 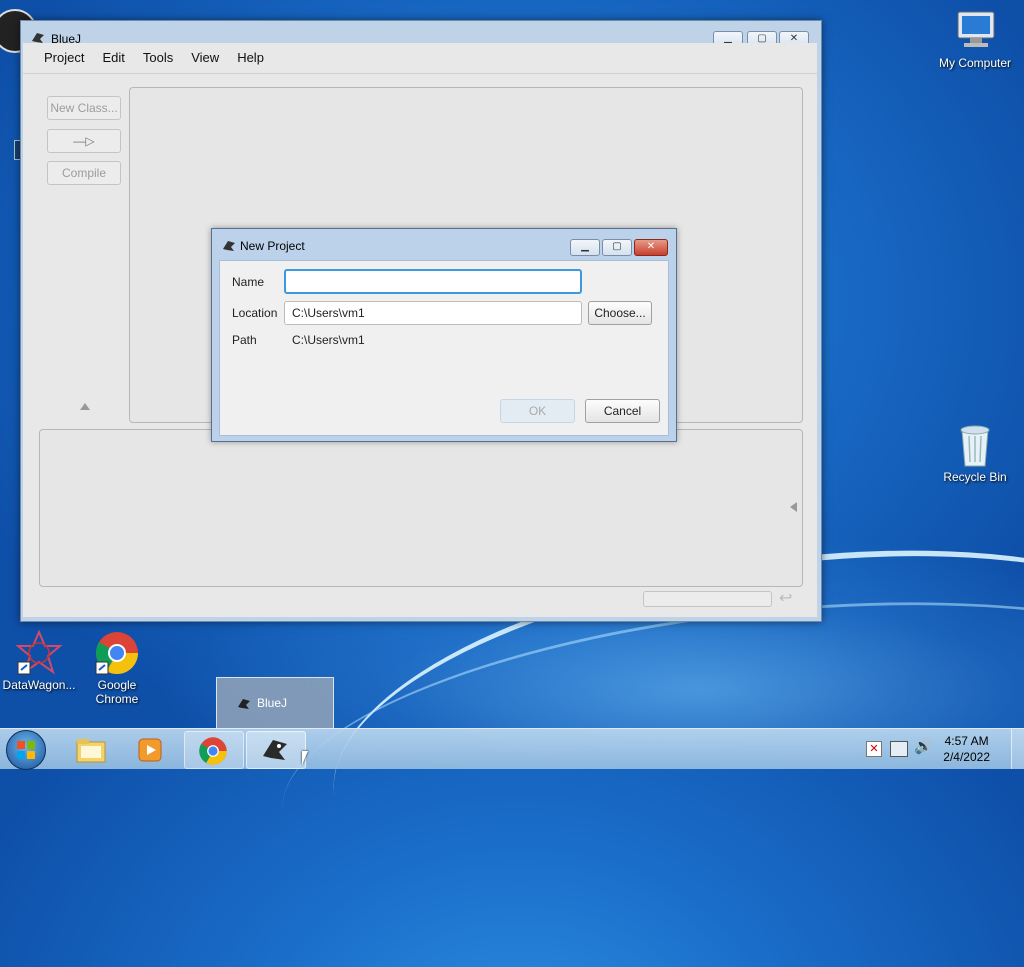 What do you see at coordinates (305, 758) in the screenshot?
I see `mouse-cursor-icon` at bounding box center [305, 758].